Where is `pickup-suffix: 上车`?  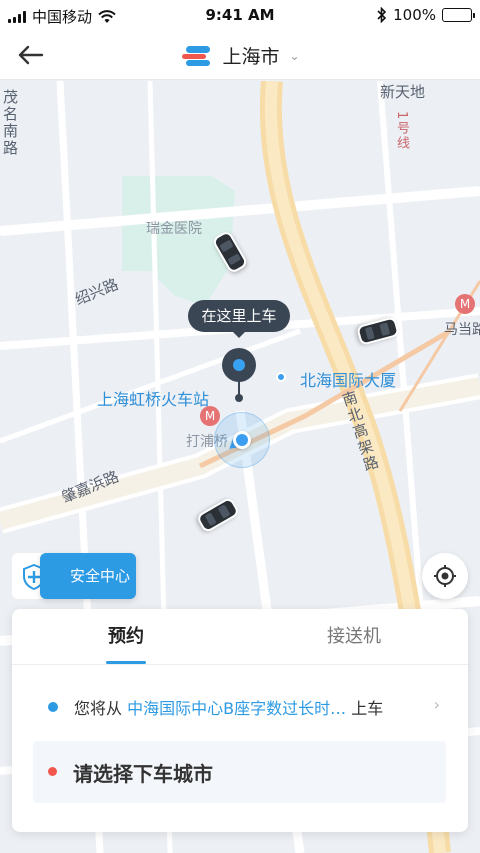
pickup-suffix: 上车 is located at coordinates (367, 708).